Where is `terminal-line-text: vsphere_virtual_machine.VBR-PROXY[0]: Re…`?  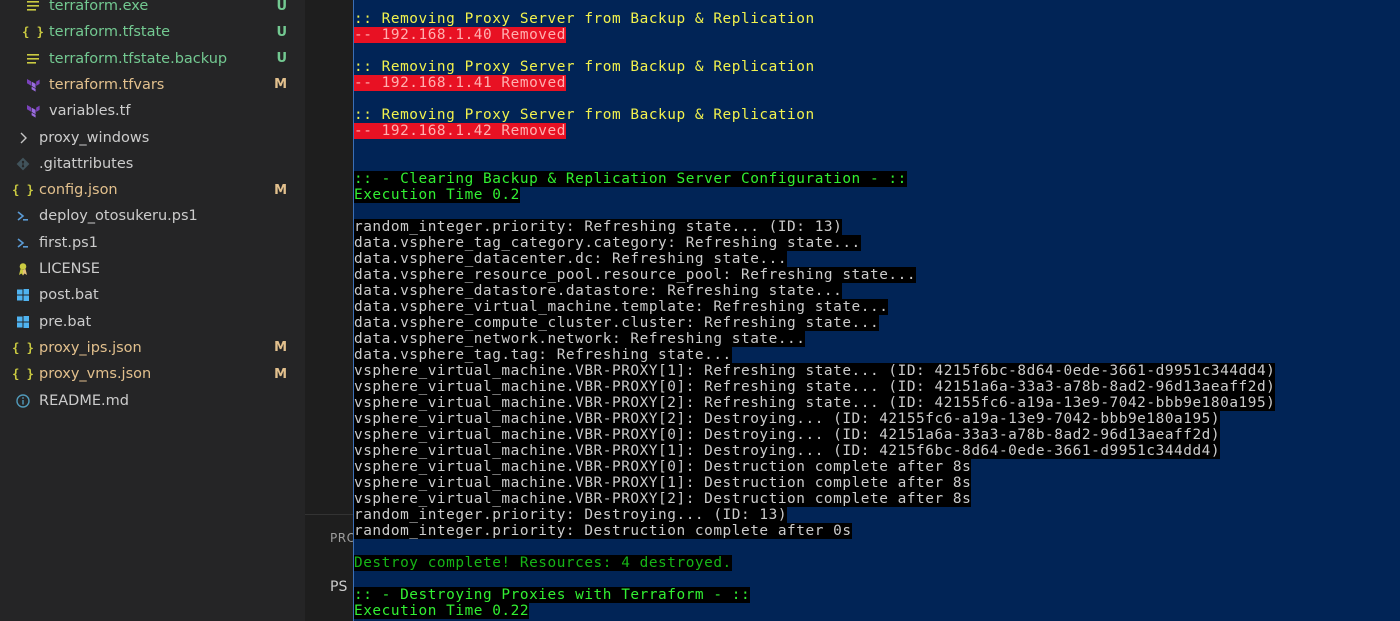 terminal-line-text: vsphere_virtual_machine.VBR-PROXY[0]: Re… is located at coordinates (815, 387).